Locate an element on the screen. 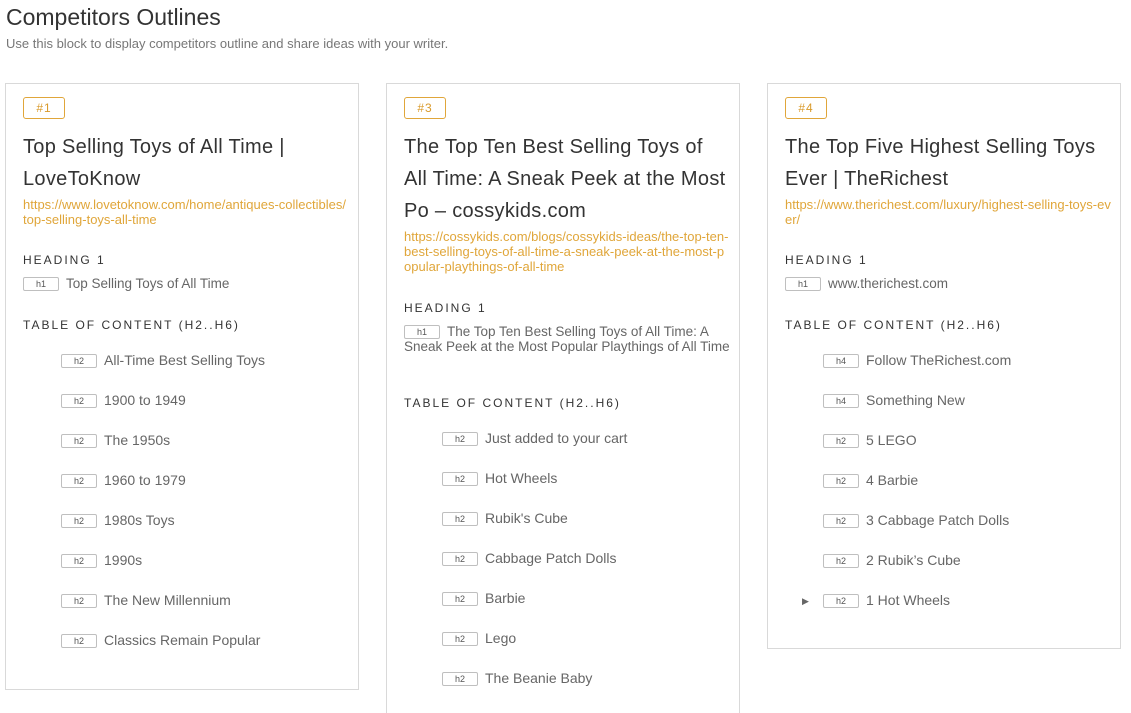  toc-item: h2 Classics Remain Popular is located at coordinates (160, 640).